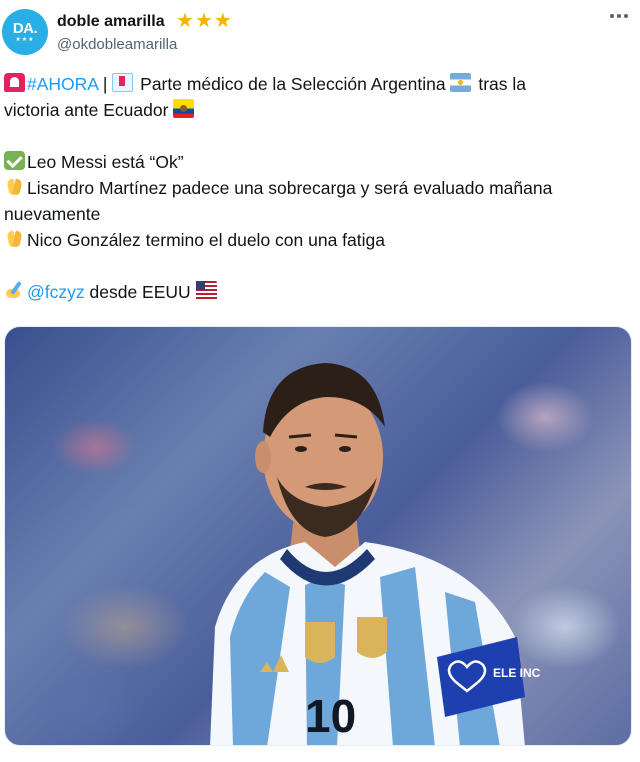  I want to click on hospital-icon, so click(123, 82).